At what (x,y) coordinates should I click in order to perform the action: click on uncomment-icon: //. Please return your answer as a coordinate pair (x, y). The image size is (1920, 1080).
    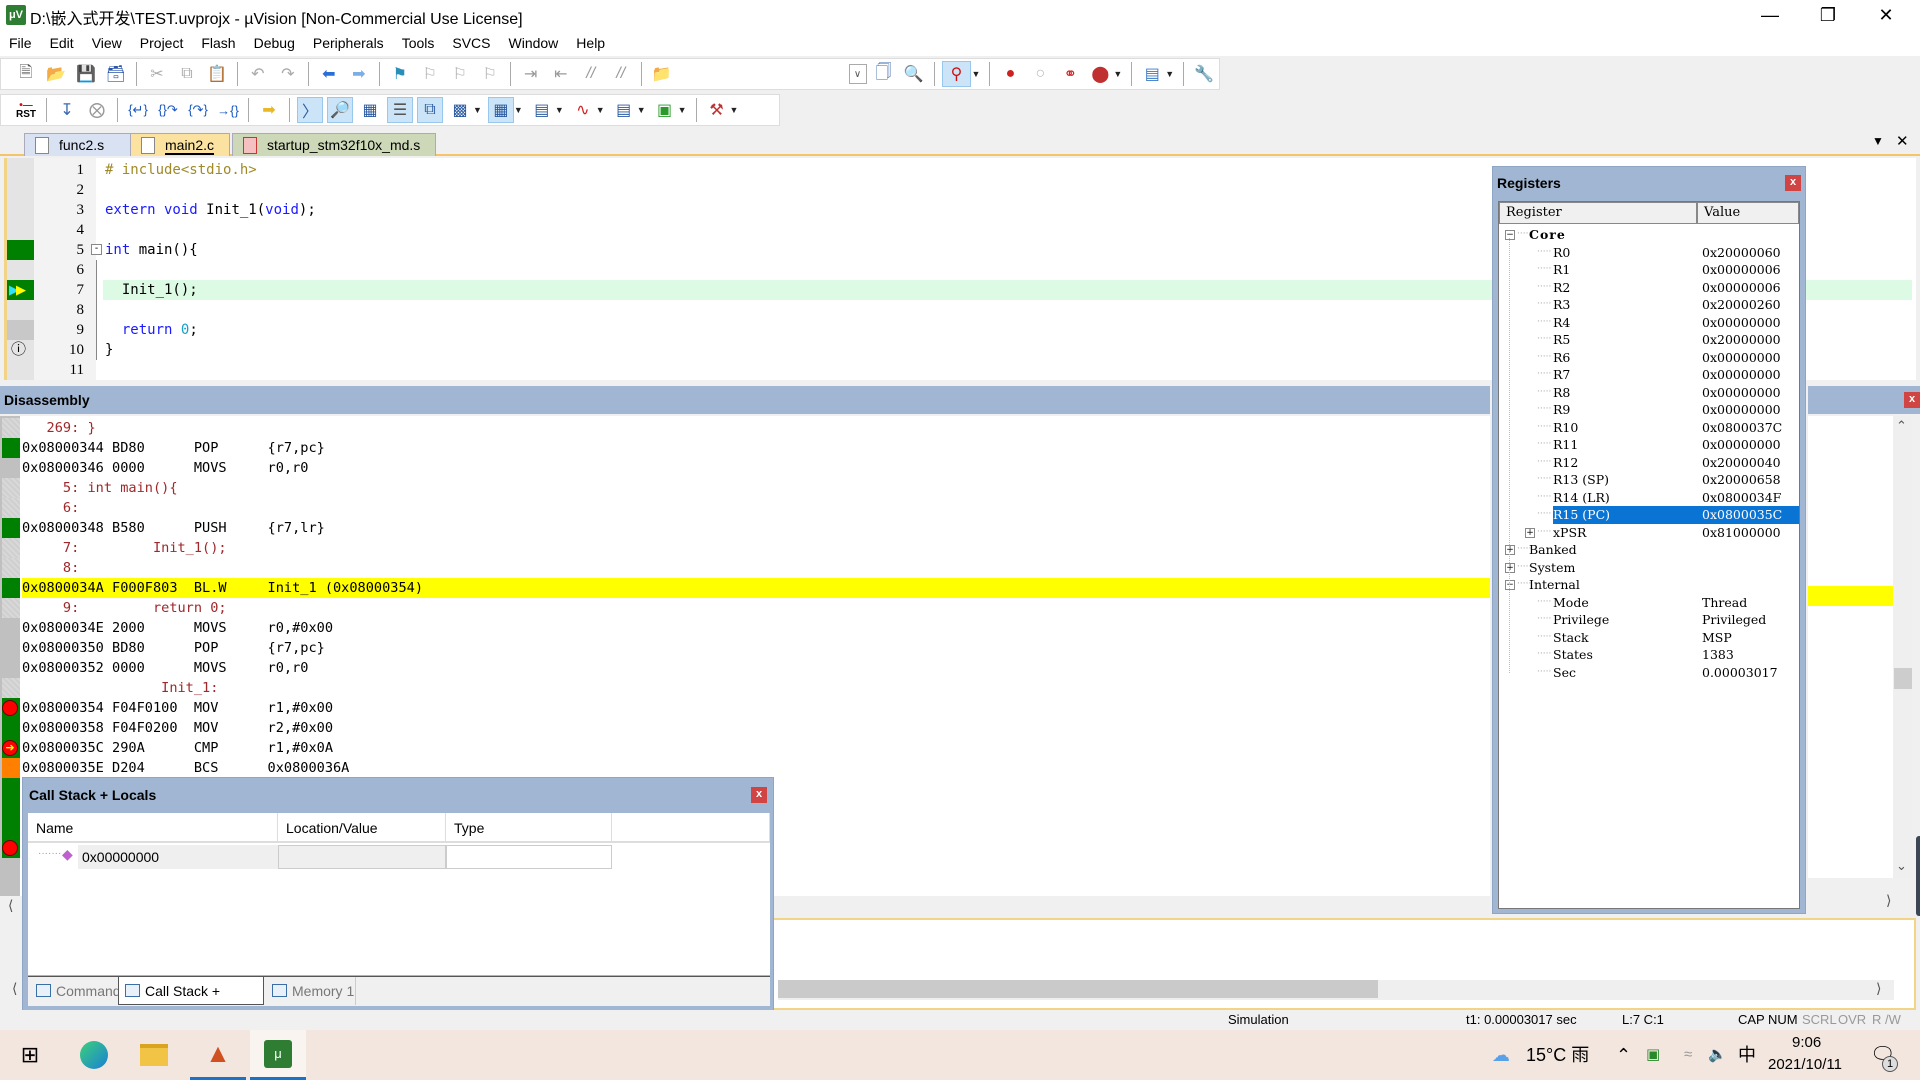
    Looking at the image, I should click on (621, 74).